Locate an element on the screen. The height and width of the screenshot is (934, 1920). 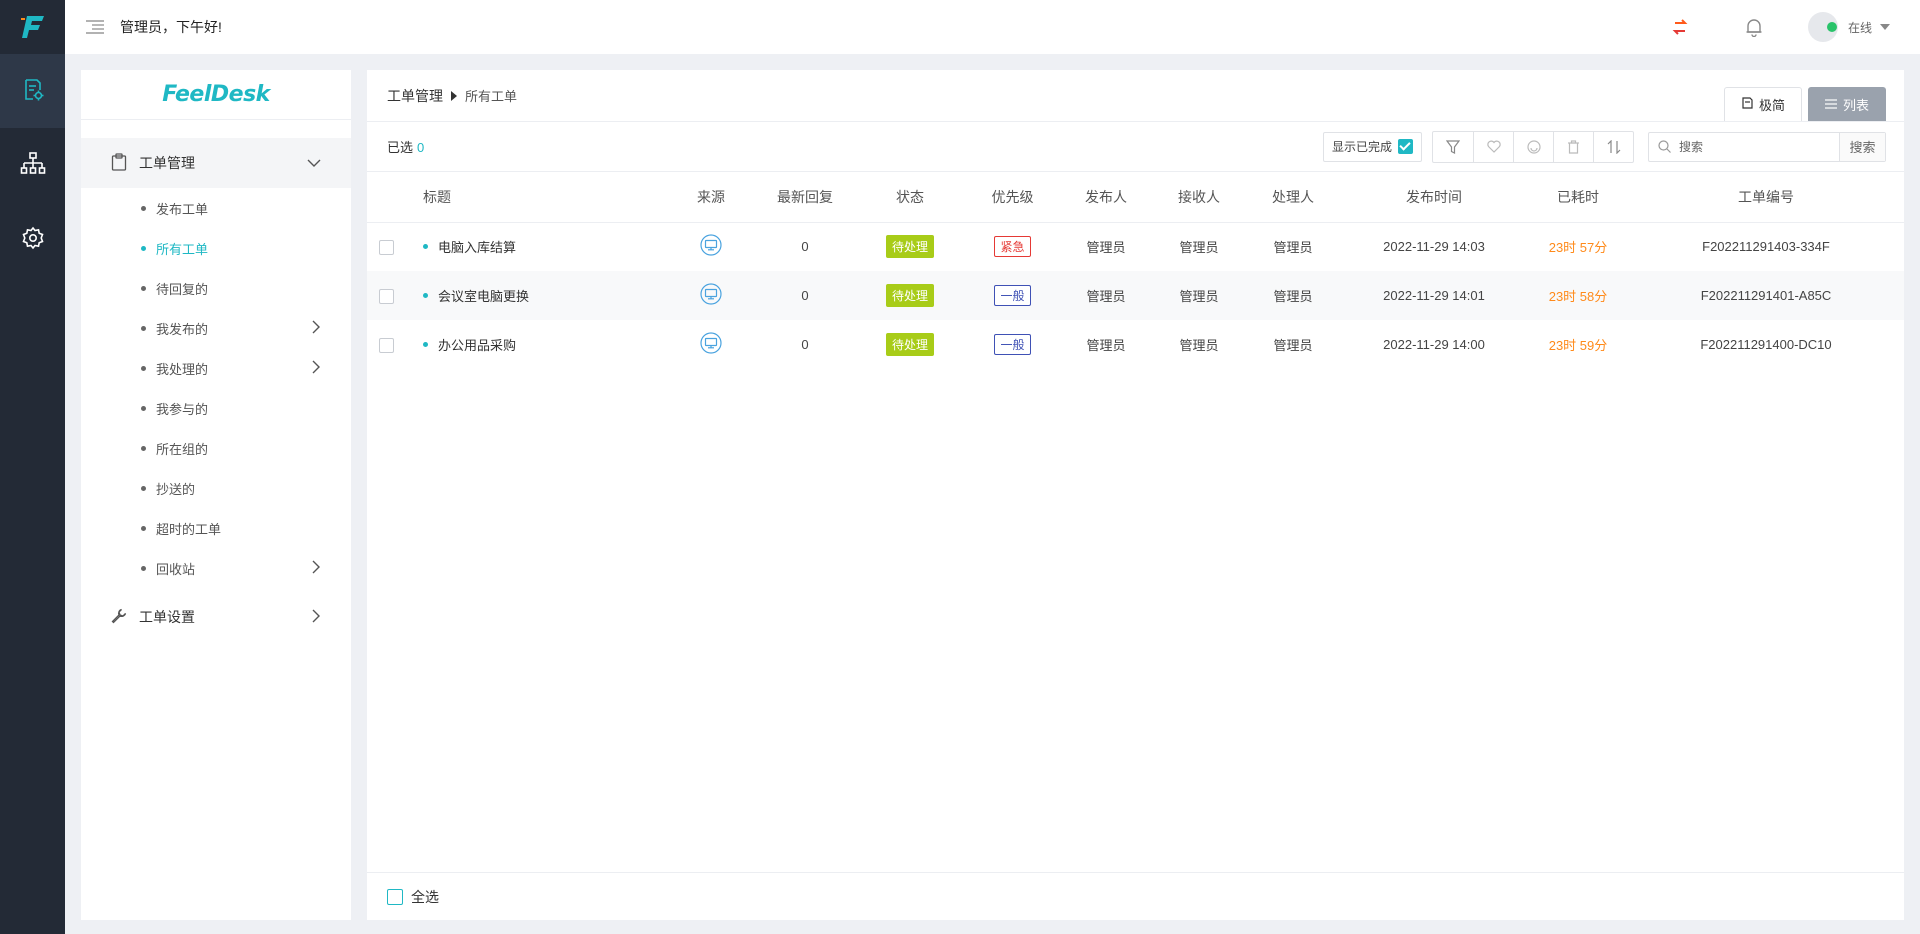
wrench-icon is located at coordinates (119, 617).